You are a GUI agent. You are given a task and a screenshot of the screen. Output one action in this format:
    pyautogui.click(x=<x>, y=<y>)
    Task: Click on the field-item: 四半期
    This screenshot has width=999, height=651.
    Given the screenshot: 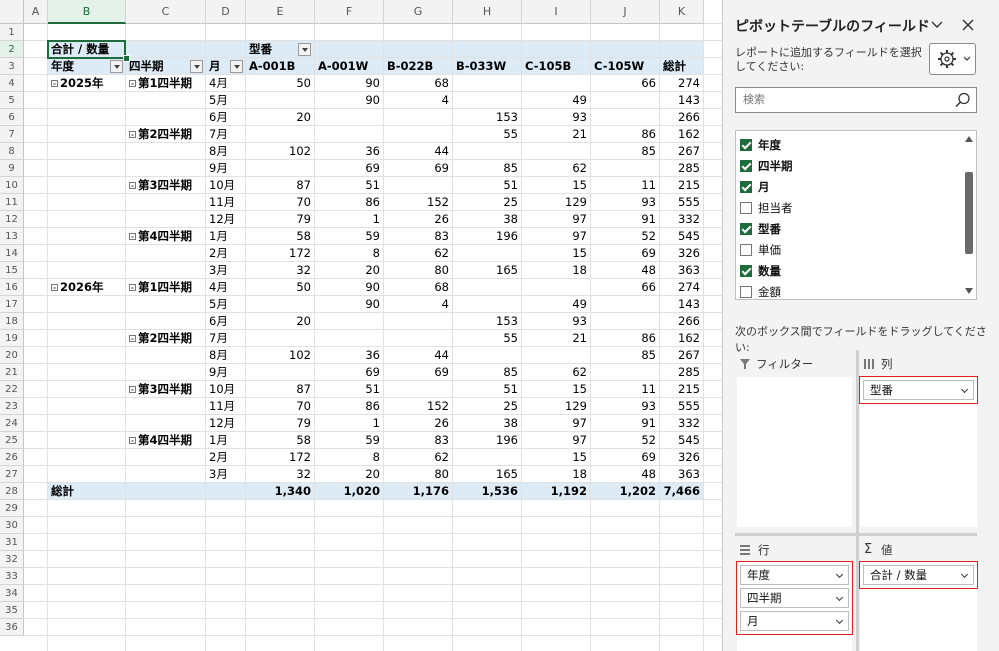 What is the action you would take?
    pyautogui.click(x=845, y=166)
    